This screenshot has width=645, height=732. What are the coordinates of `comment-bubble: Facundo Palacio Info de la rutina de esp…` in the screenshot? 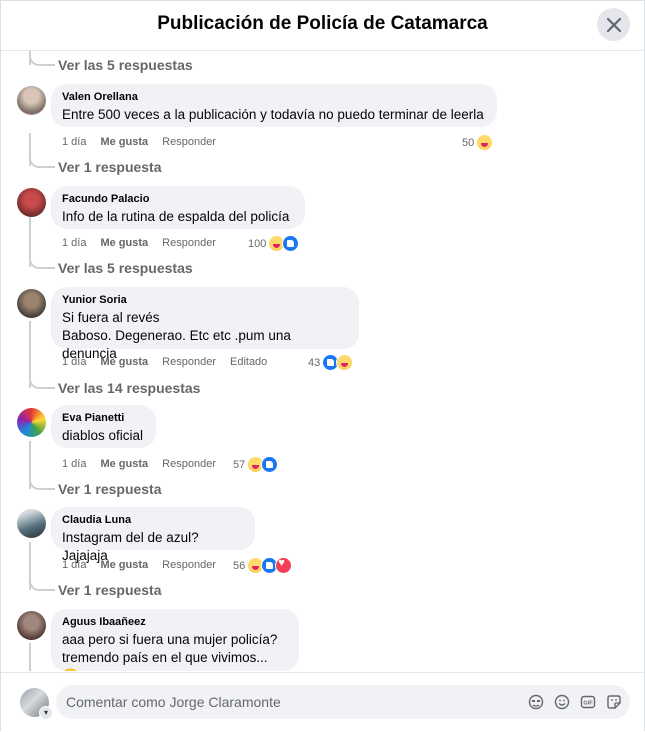 It's located at (178, 207).